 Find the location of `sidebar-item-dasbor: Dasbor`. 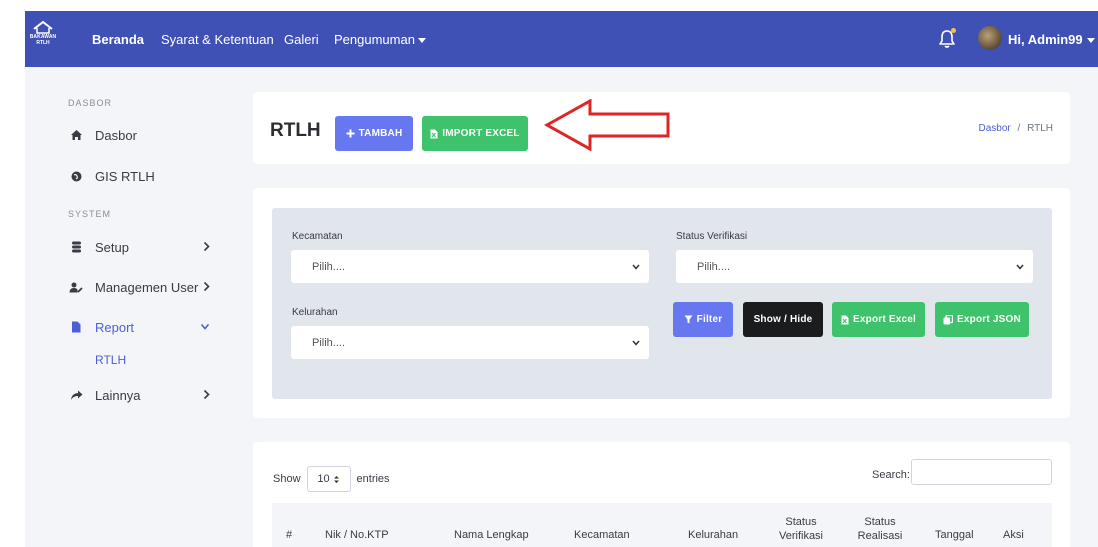

sidebar-item-dasbor: Dasbor is located at coordinates (143, 135).